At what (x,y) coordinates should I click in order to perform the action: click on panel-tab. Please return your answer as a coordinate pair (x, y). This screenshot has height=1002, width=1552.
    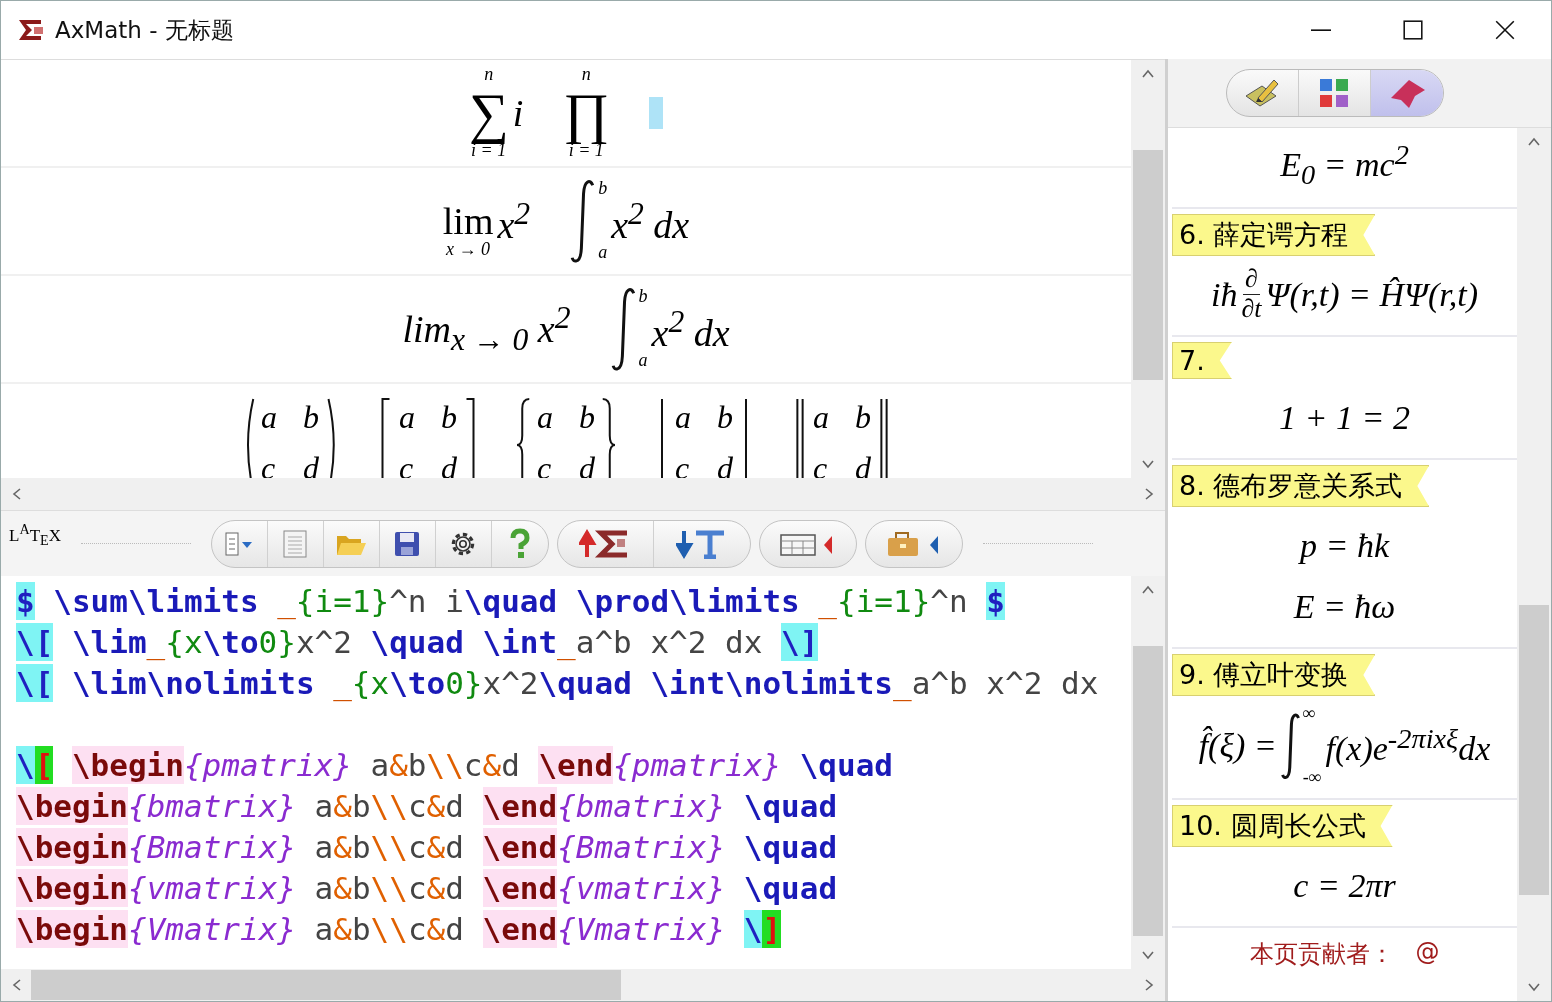
    Looking at the image, I should click on (1406, 93).